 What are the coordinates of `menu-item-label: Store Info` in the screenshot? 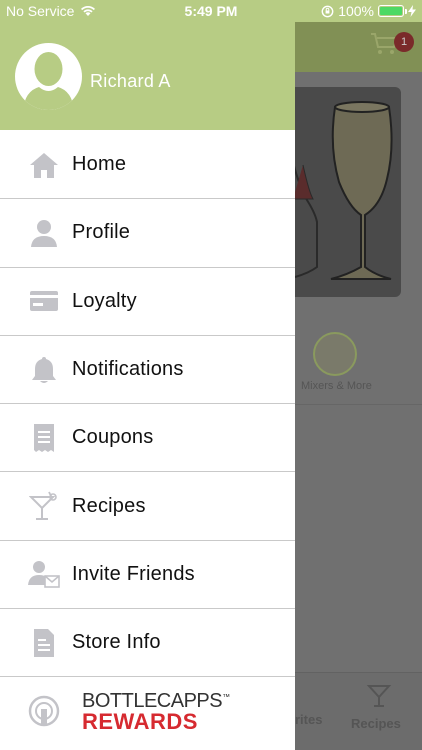 It's located at (116, 642).